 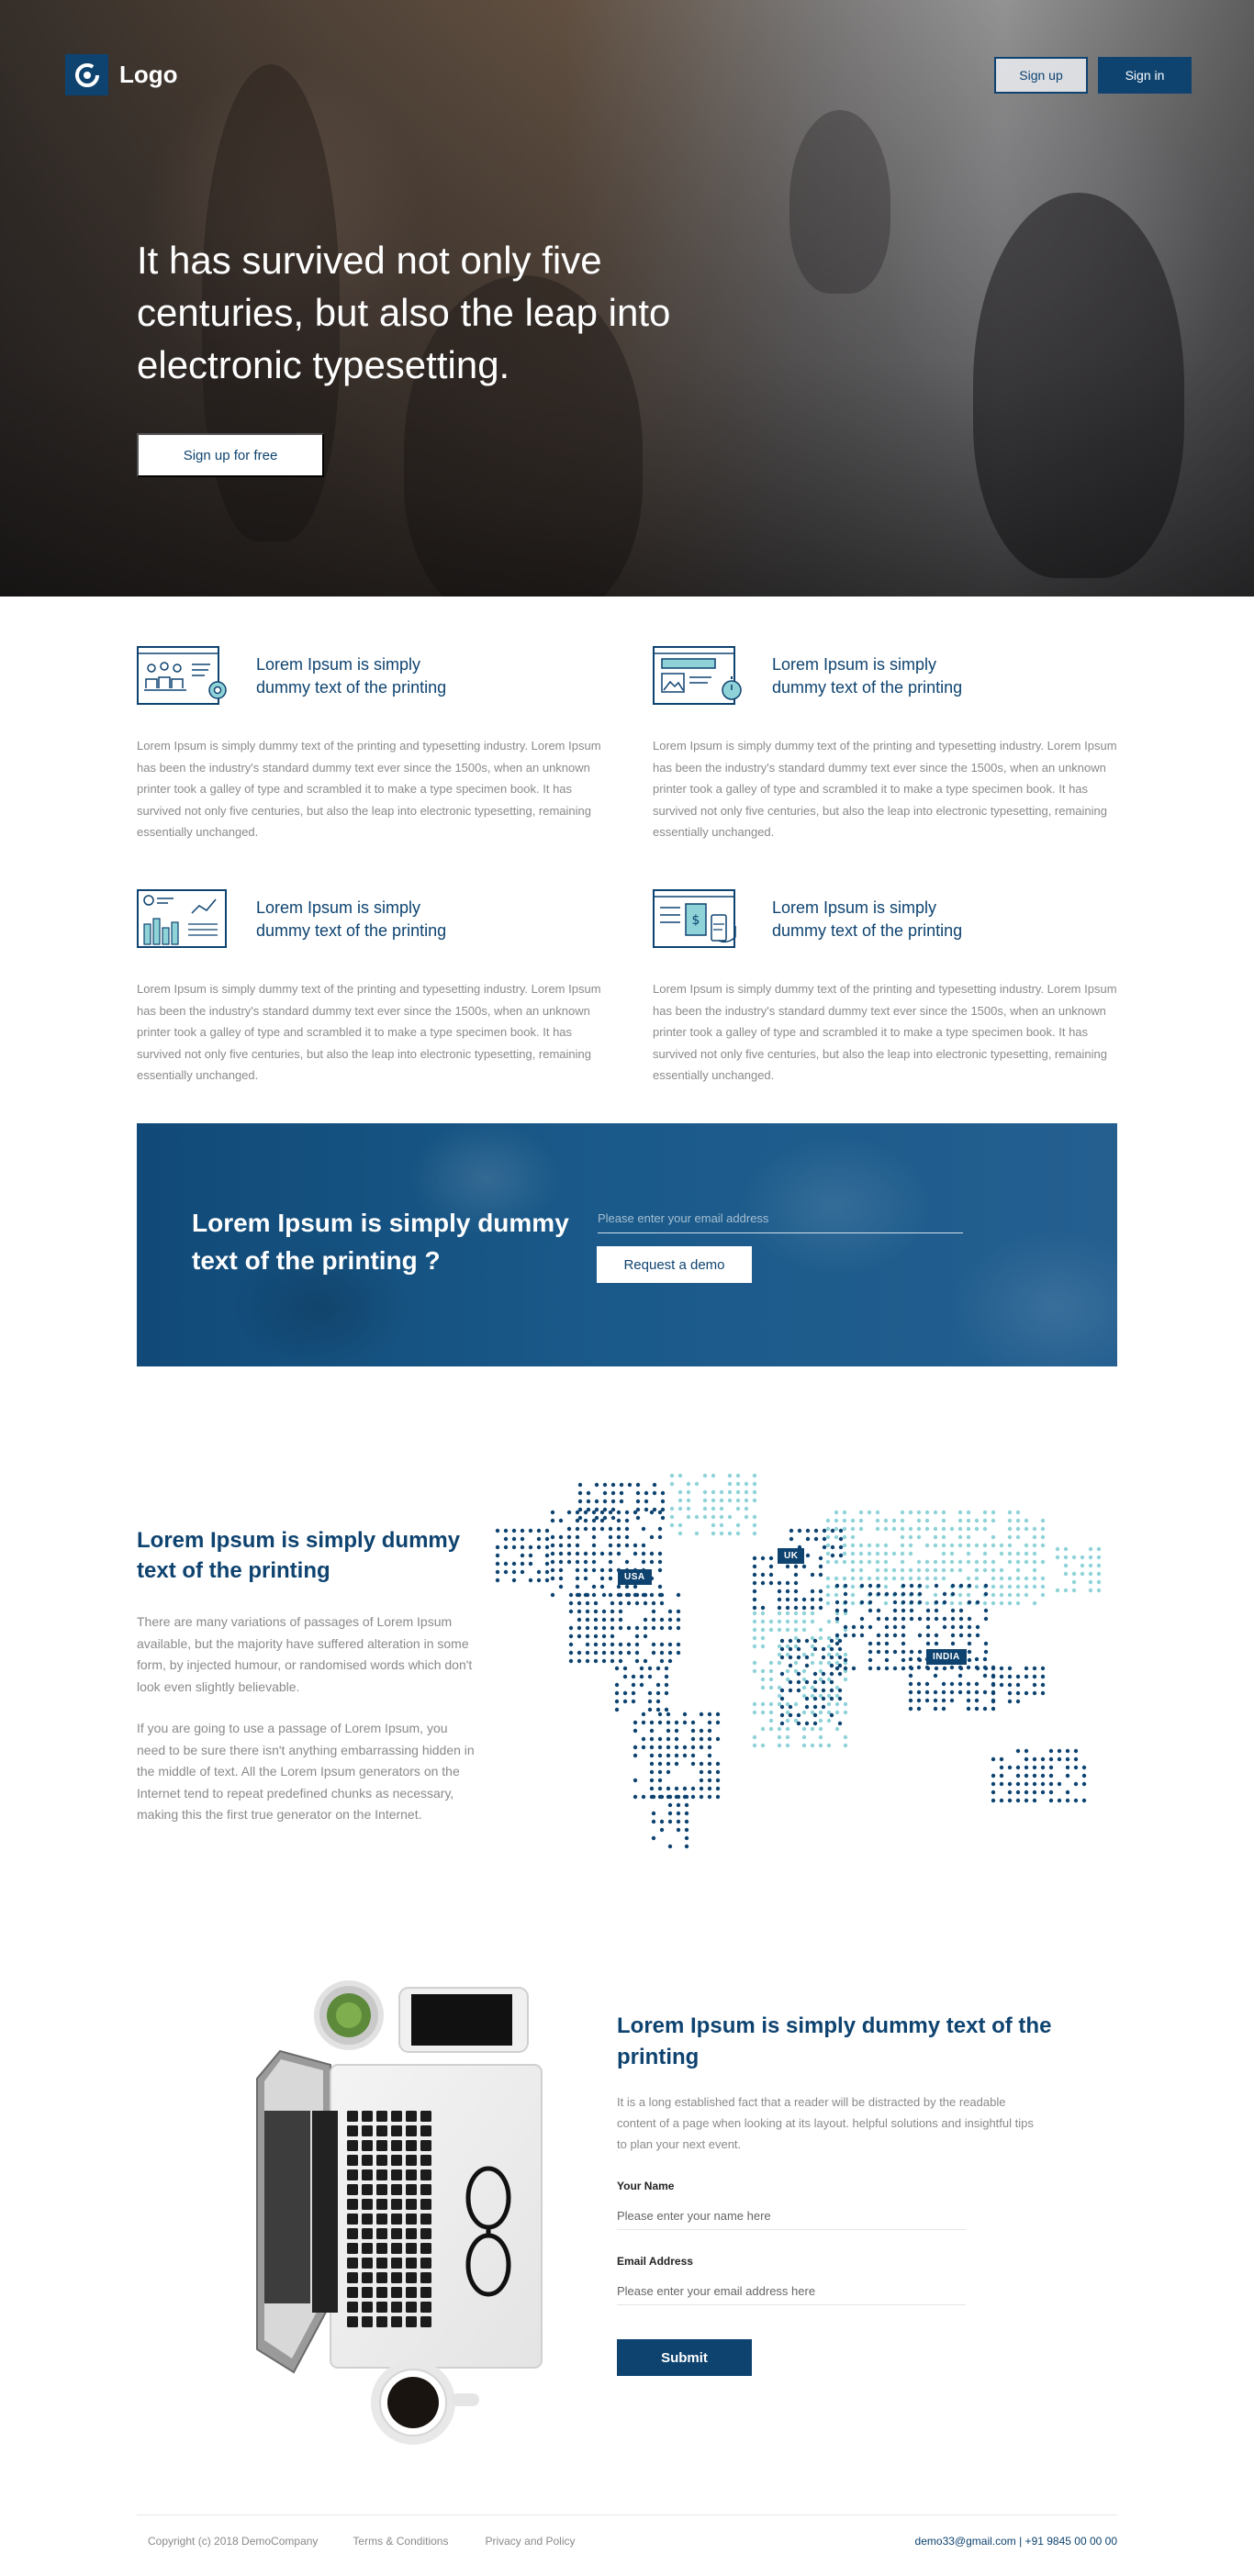 What do you see at coordinates (1016, 2541) in the screenshot?
I see `footer-contact-info: demo33@gmail.com | +91 9845 00 00 00` at bounding box center [1016, 2541].